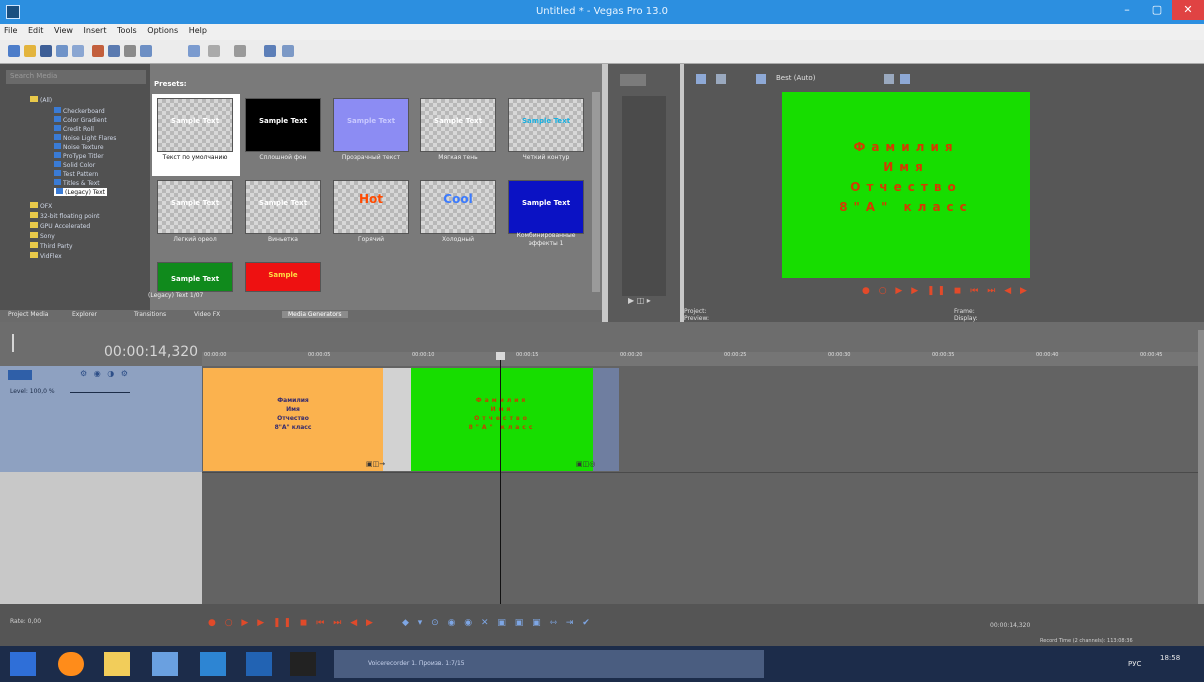 Image resolution: width=1204 pixels, height=682 pixels. What do you see at coordinates (117, 664) in the screenshot?
I see `file-explorer-icon` at bounding box center [117, 664].